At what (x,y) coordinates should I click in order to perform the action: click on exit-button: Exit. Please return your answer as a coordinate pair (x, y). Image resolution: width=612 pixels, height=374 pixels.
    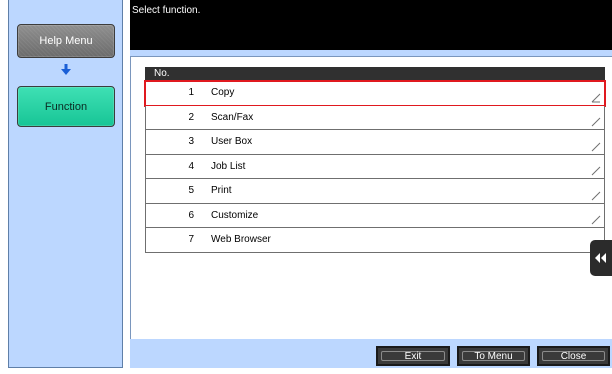
    Looking at the image, I should click on (413, 356).